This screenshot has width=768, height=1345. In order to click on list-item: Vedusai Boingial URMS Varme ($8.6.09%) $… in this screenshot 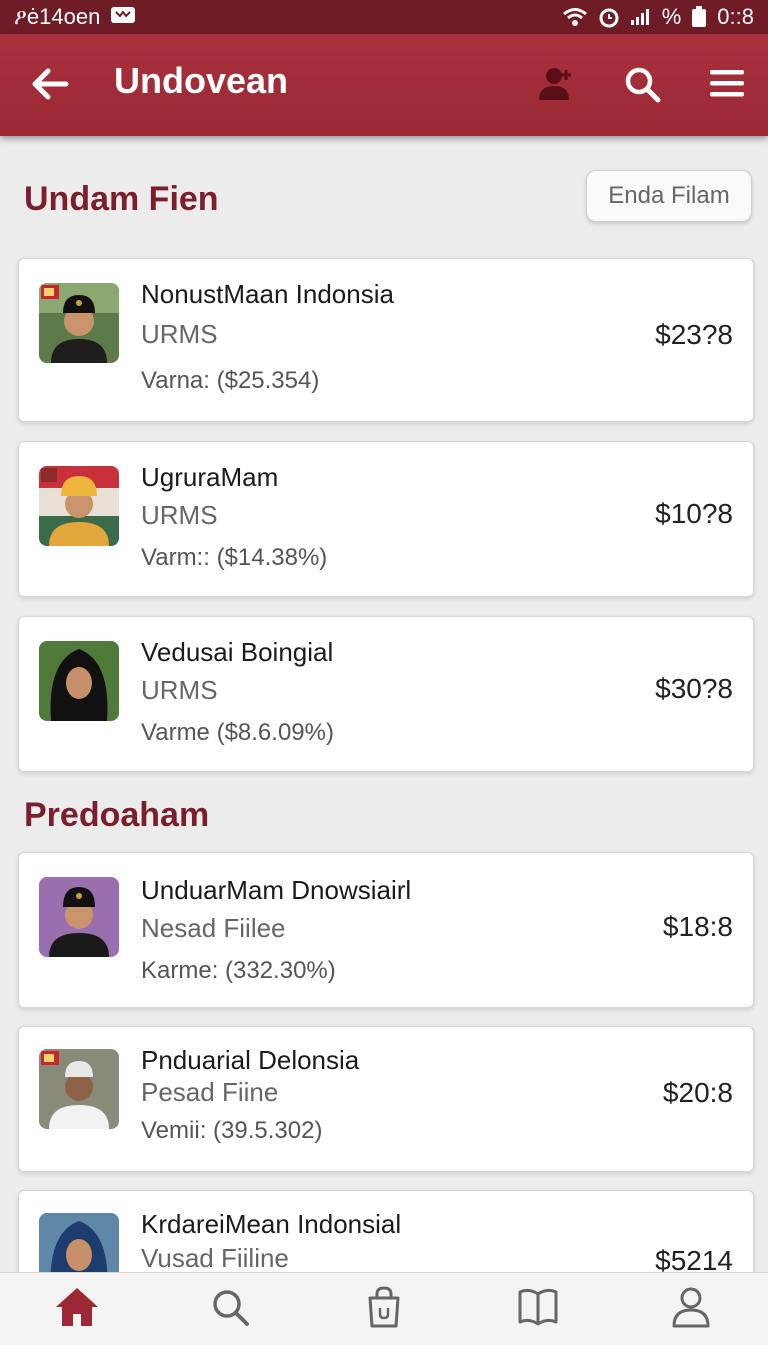, I will do `click(386, 694)`.